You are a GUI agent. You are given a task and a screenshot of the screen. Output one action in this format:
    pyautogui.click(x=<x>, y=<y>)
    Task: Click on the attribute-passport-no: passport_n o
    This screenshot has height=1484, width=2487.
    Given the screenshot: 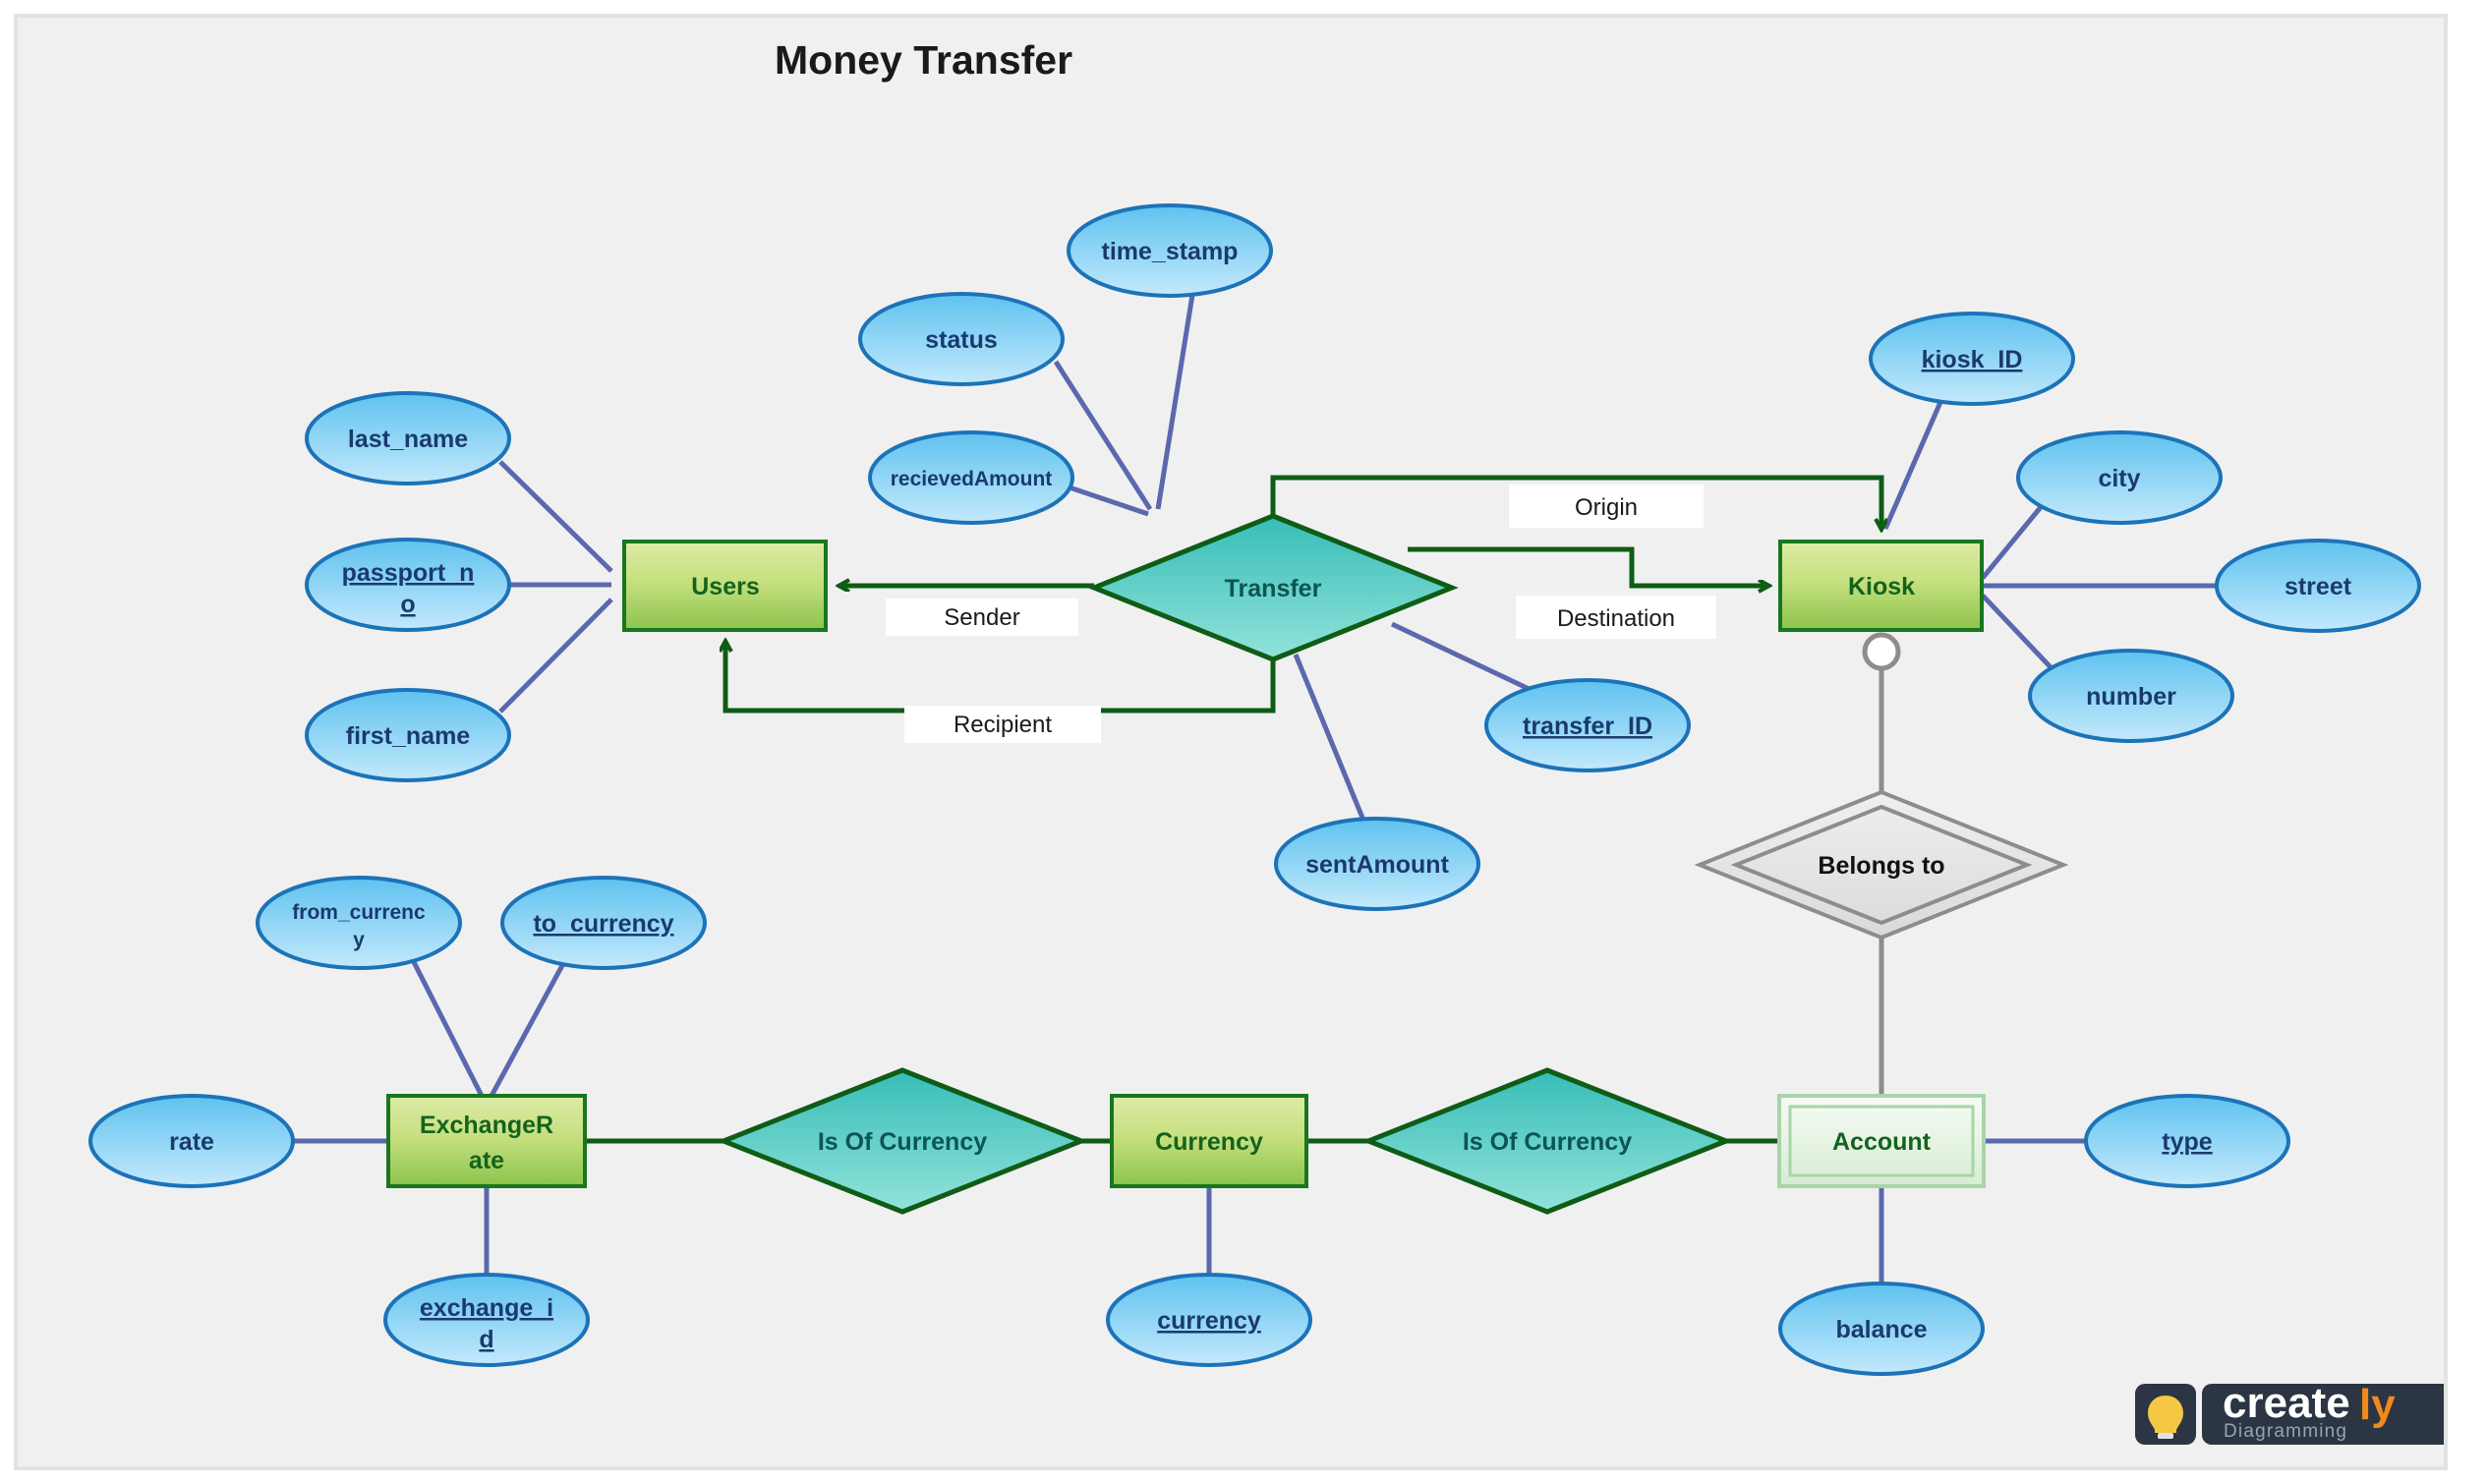 What is the action you would take?
    pyautogui.click(x=408, y=585)
    